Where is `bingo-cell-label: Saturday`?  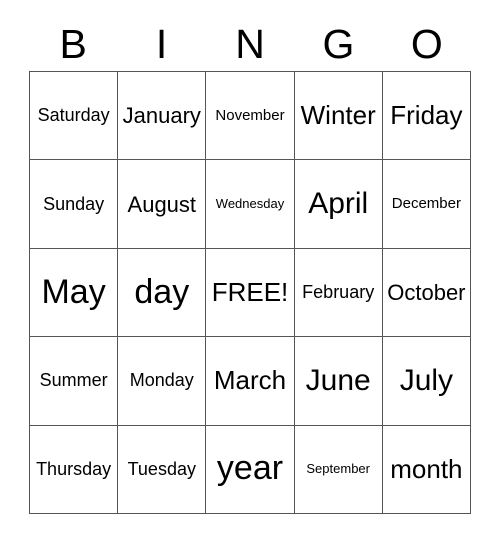 bingo-cell-label: Saturday is located at coordinates (73, 115).